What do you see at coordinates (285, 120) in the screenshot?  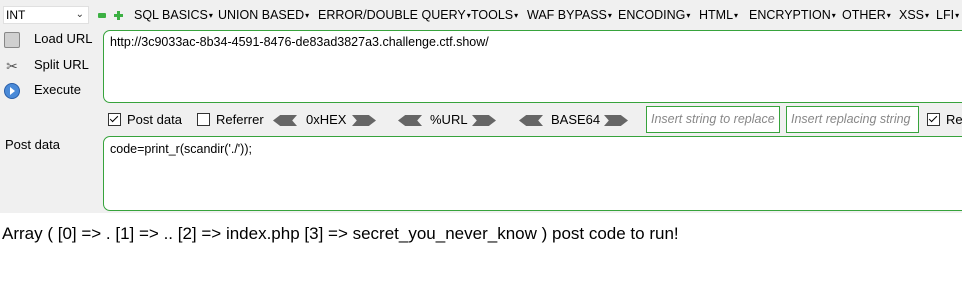 I see `hex-decode-arrow-icon` at bounding box center [285, 120].